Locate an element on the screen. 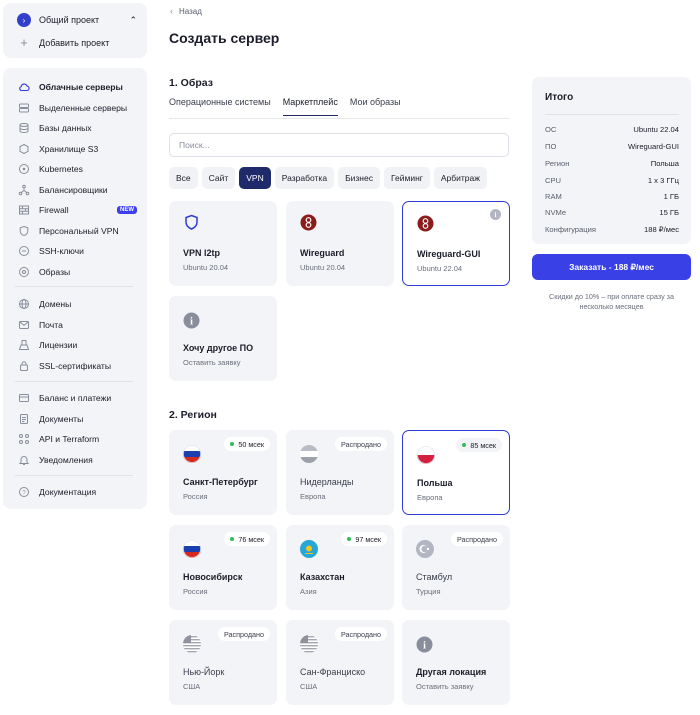  key-icon is located at coordinates (23, 251).